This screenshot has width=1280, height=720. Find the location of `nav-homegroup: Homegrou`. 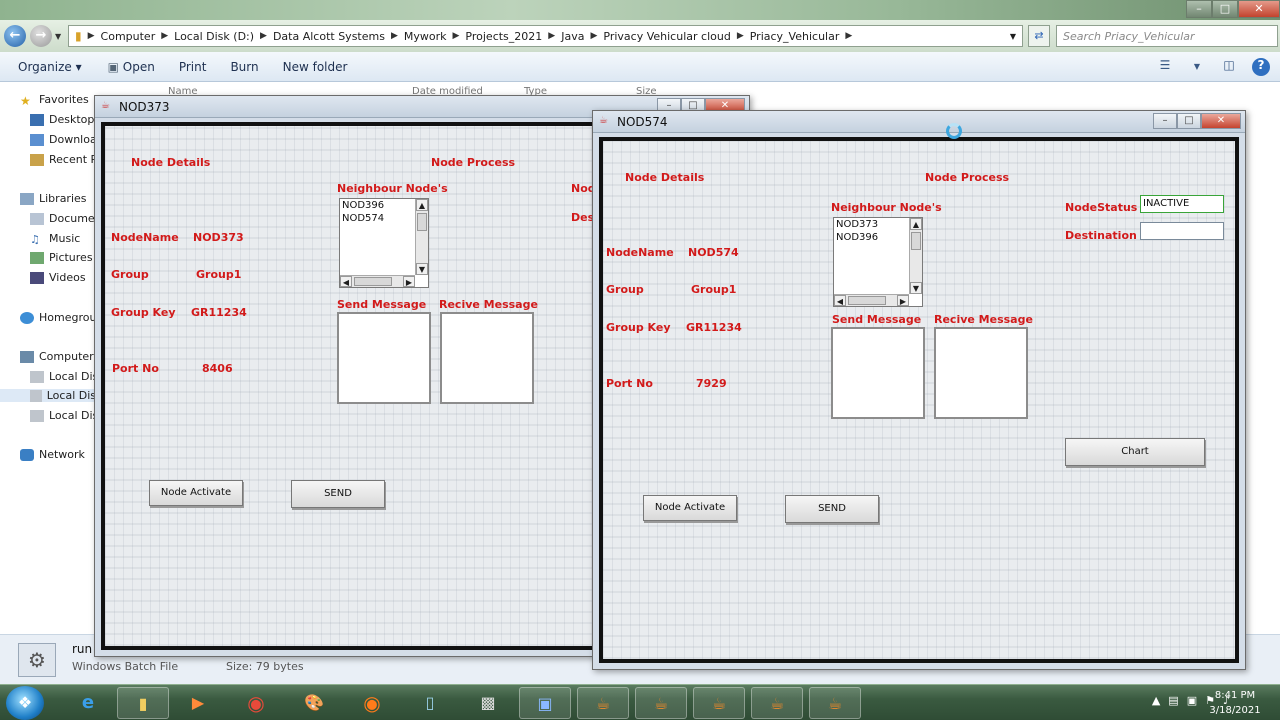

nav-homegroup: Homegrou is located at coordinates (58, 317).